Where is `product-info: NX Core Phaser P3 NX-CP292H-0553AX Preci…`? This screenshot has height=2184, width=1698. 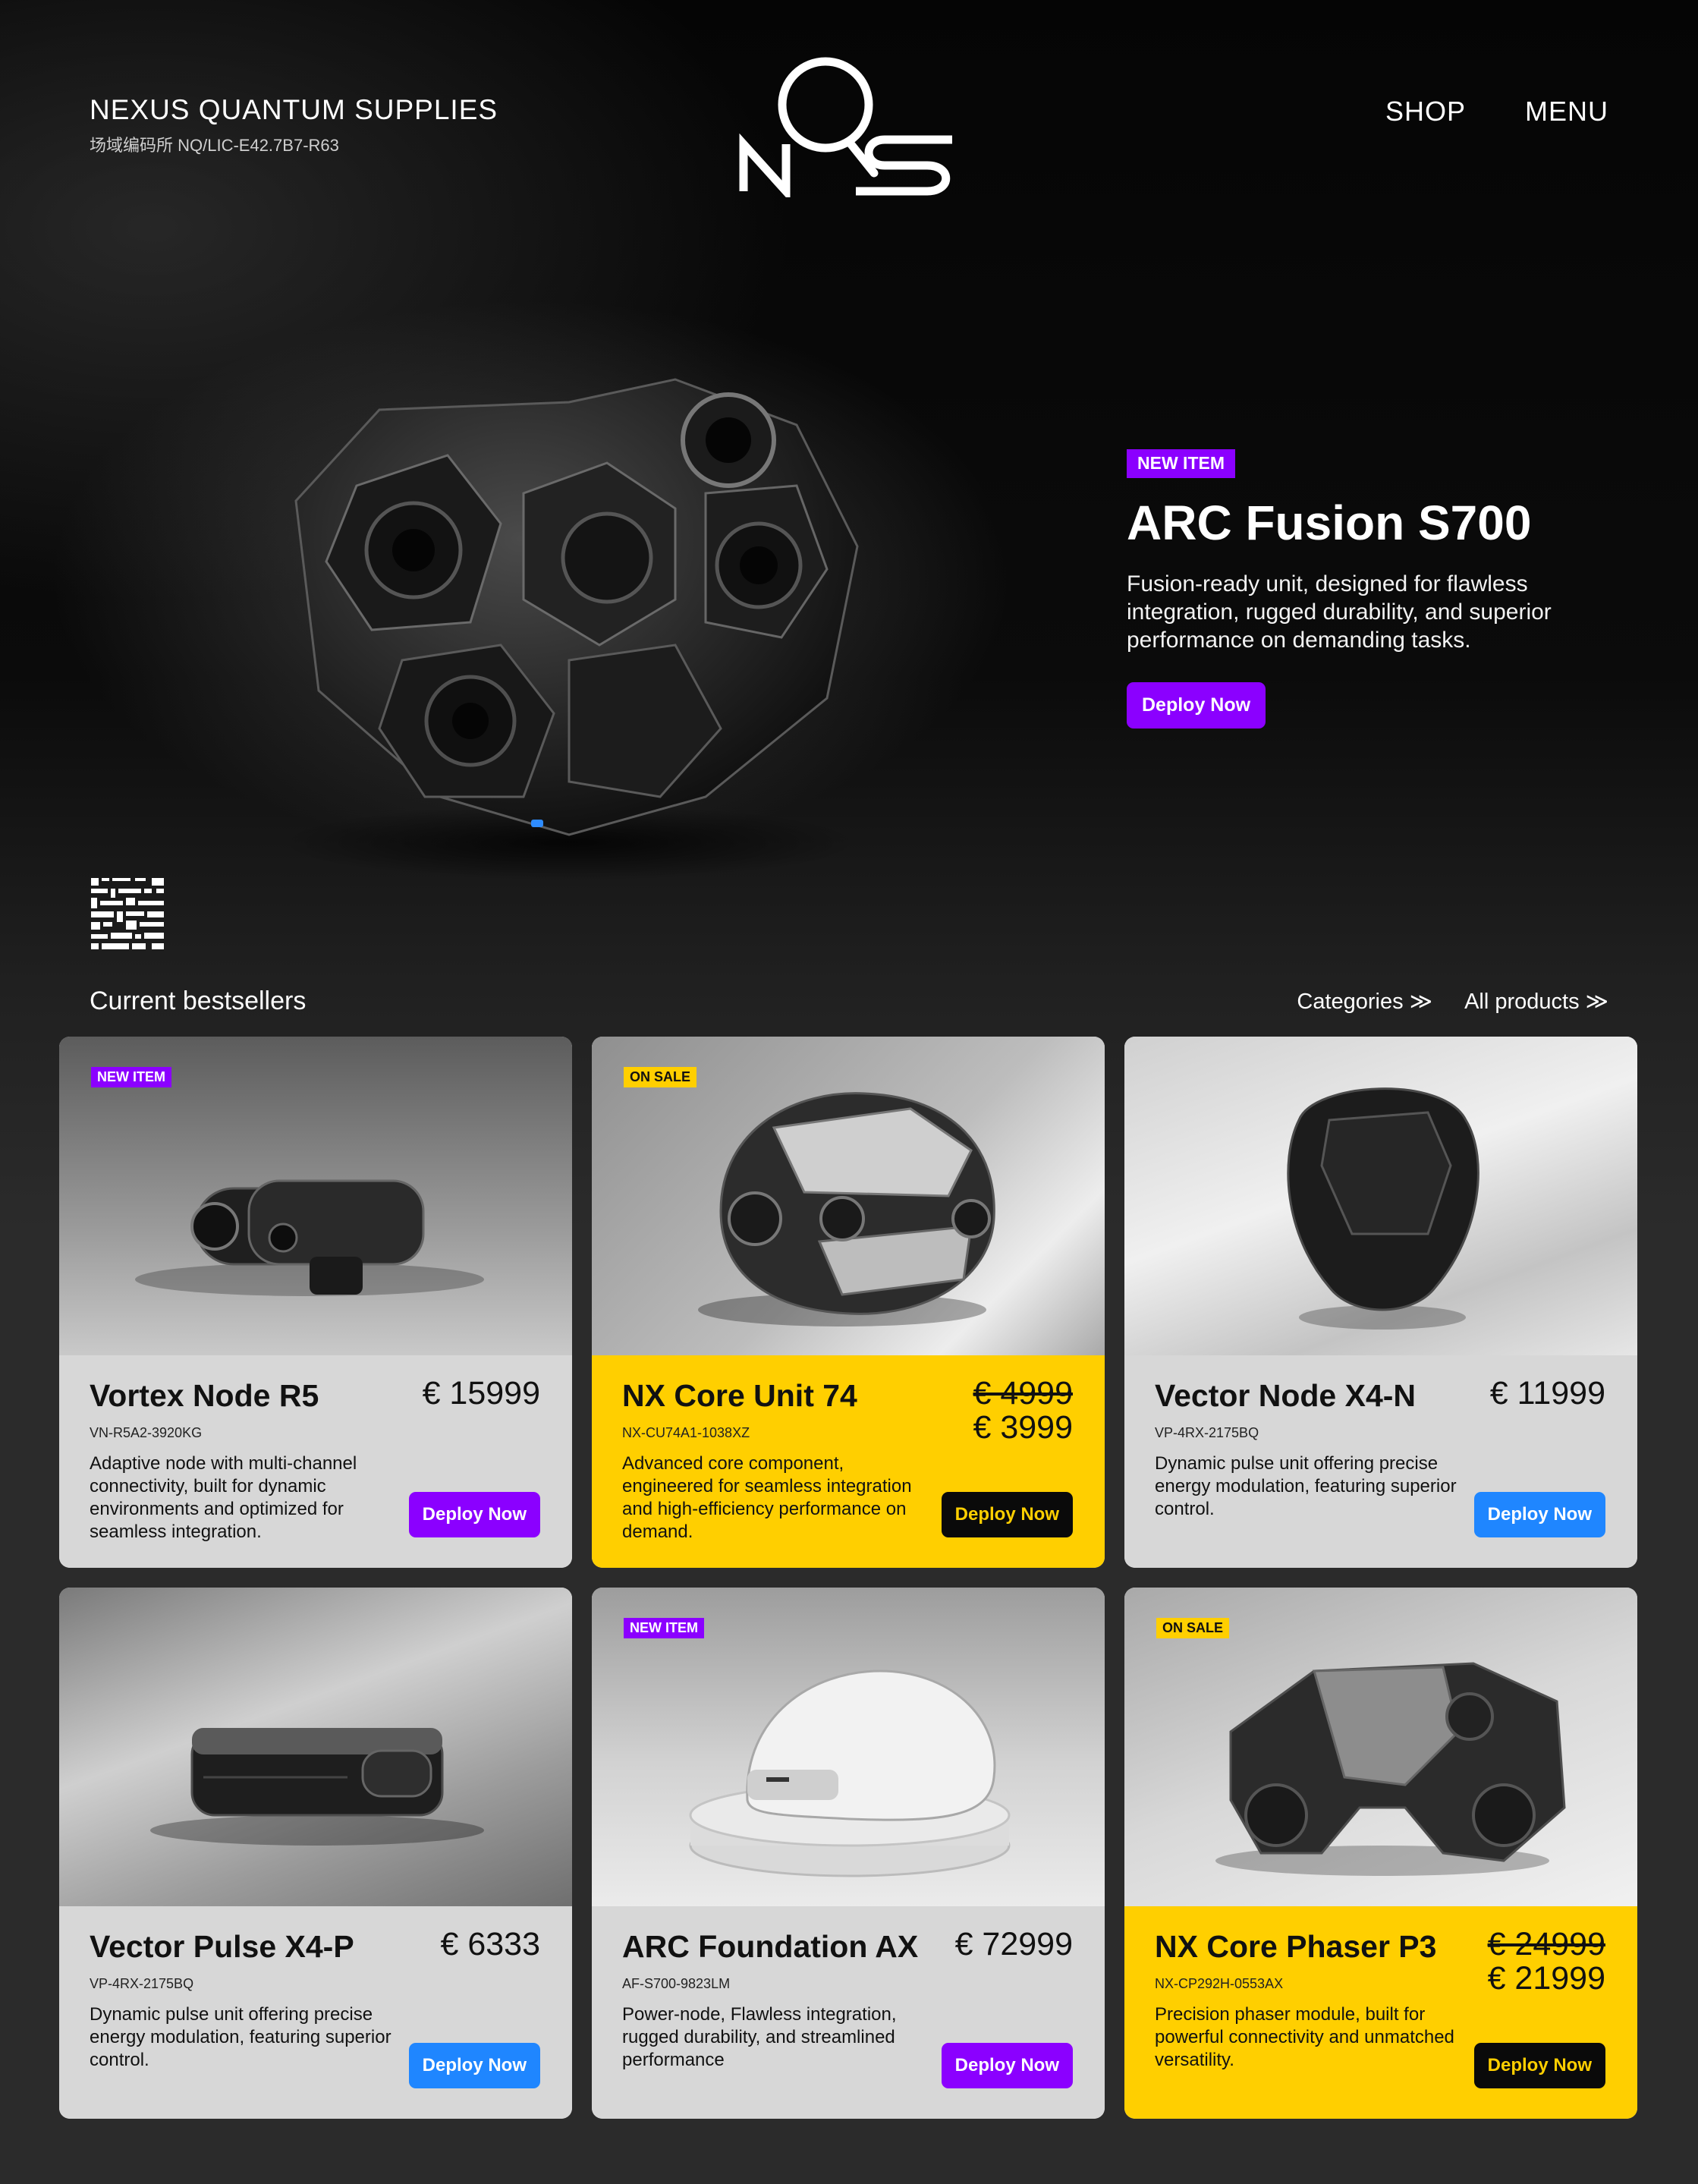 product-info: NX Core Phaser P3 NX-CP292H-0553AX Preci… is located at coordinates (1380, 2012).